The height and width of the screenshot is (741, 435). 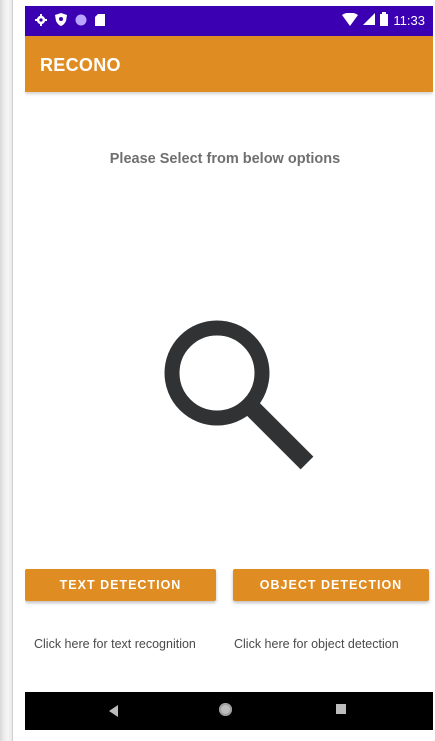 What do you see at coordinates (100, 22) in the screenshot?
I see `sd-card-icon` at bounding box center [100, 22].